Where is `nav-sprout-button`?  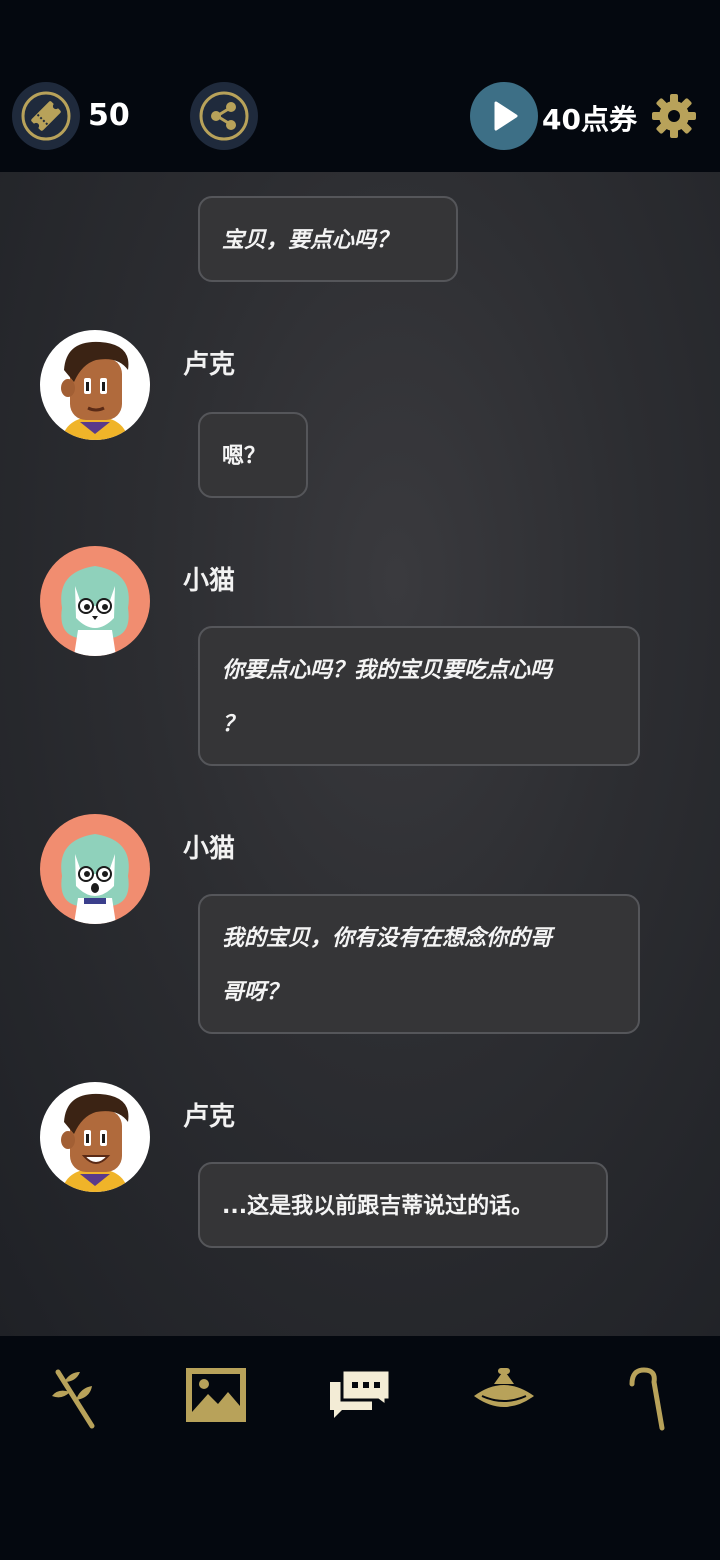 nav-sprout-button is located at coordinates (74, 1400).